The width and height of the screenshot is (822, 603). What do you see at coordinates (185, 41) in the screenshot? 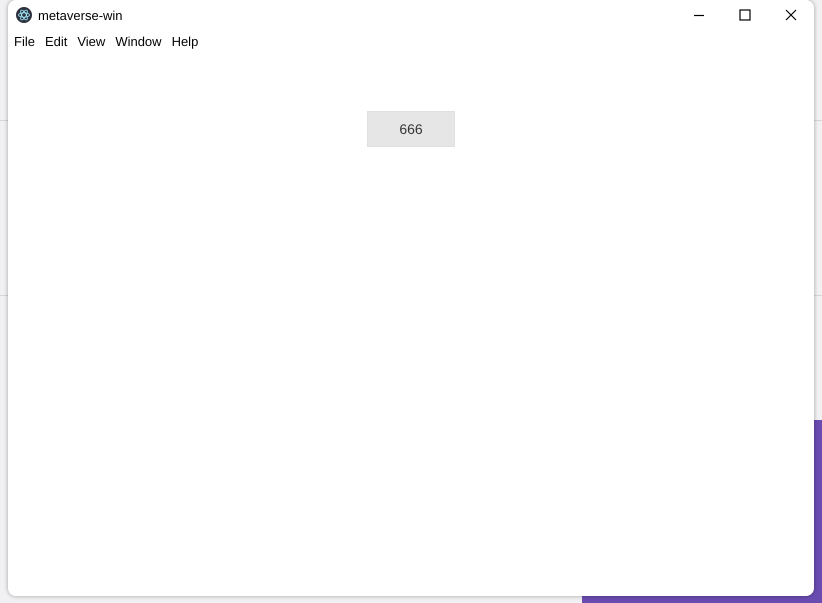
I see `menu-item: Help` at bounding box center [185, 41].